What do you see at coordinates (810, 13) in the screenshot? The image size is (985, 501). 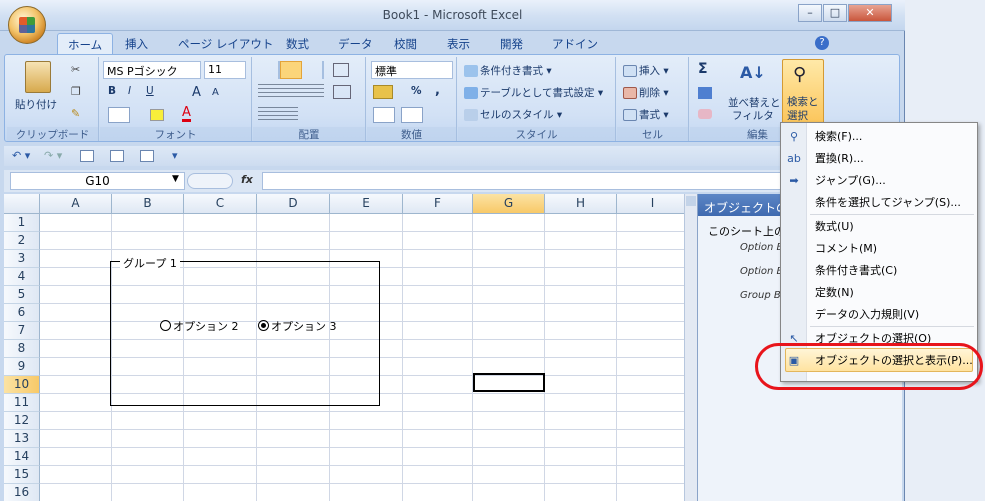 I see `minimize-button: –` at bounding box center [810, 13].